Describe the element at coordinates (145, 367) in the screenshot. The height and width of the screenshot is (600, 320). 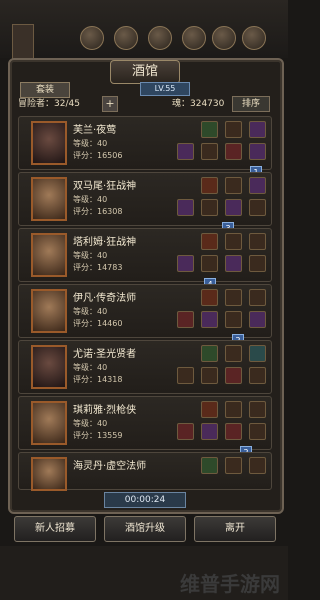
I see `hero-card: 尤诺·圣光贤者 等级：40 评分：14318` at that location.